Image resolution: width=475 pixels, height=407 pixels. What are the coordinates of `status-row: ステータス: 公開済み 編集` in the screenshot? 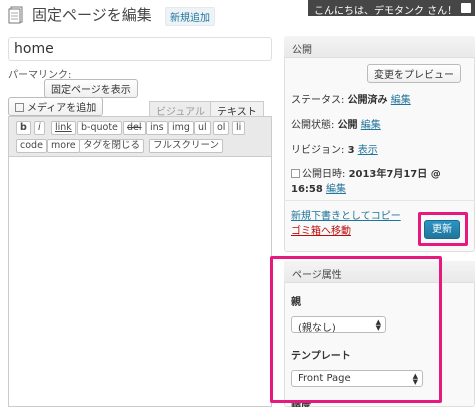 It's located at (351, 98).